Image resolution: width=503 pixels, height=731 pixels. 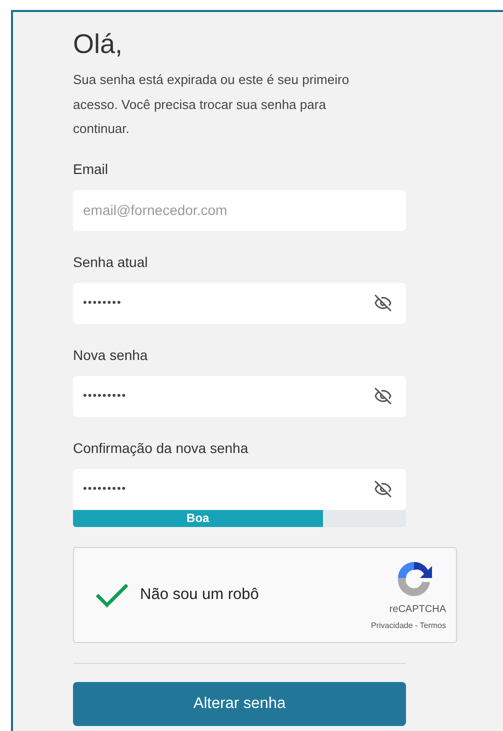 What do you see at coordinates (112, 595) in the screenshot?
I see `check-icon` at bounding box center [112, 595].